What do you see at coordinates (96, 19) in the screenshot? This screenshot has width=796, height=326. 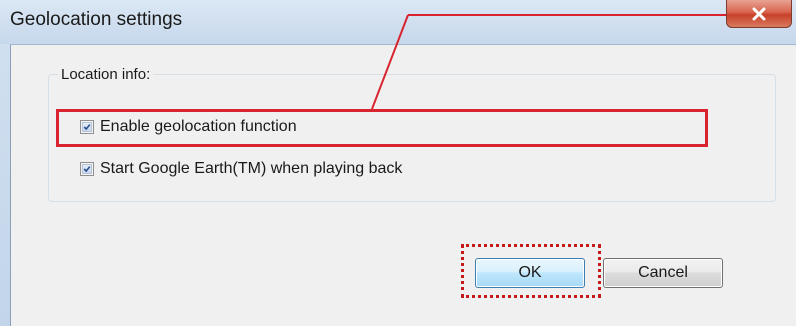 I see `window-title: Geolocation settings` at bounding box center [96, 19].